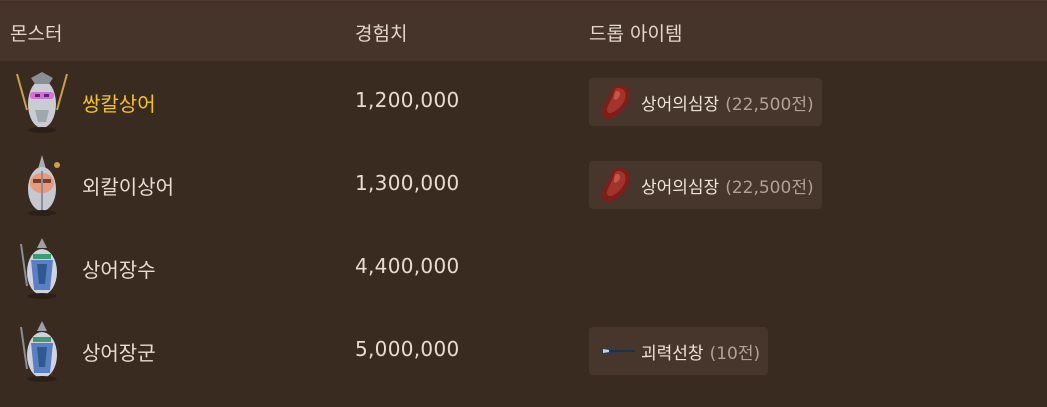  What do you see at coordinates (636, 34) in the screenshot?
I see `column-header-drops: 드롭 아이템` at bounding box center [636, 34].